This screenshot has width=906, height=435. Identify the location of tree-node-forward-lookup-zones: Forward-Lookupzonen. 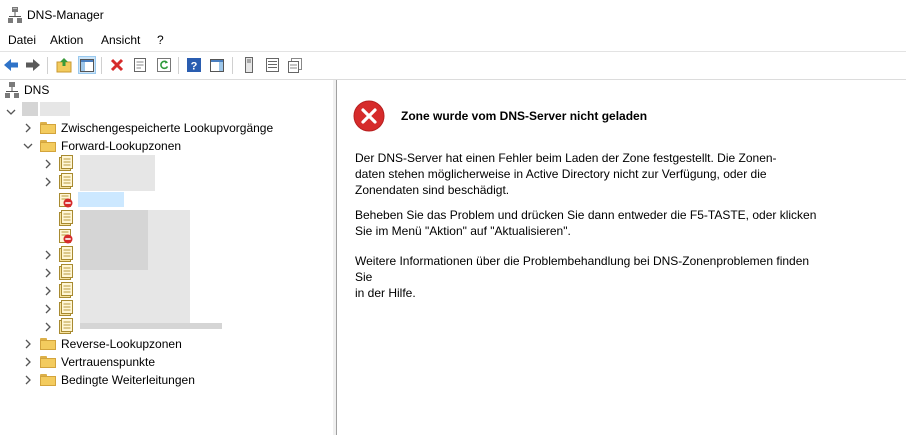
(110, 146).